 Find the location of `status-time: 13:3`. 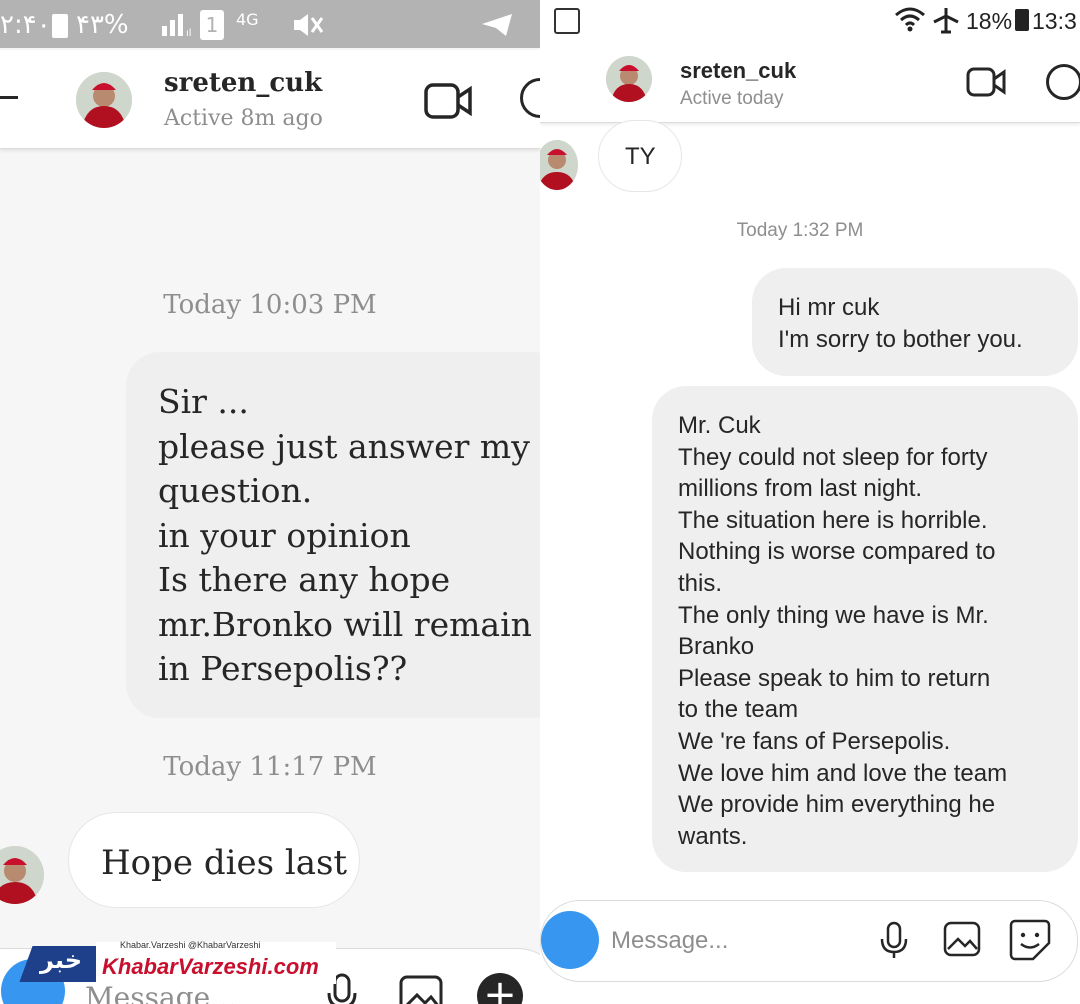

status-time: 13:3 is located at coordinates (1054, 21).